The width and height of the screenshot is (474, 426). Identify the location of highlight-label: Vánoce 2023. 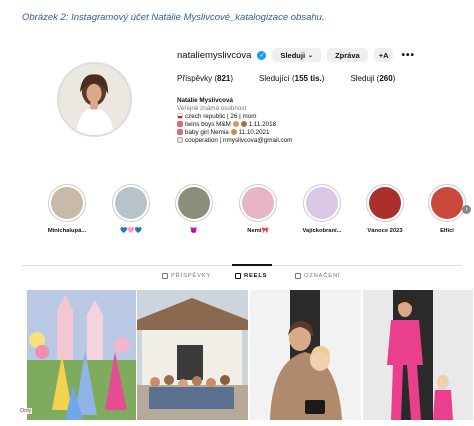
(385, 231).